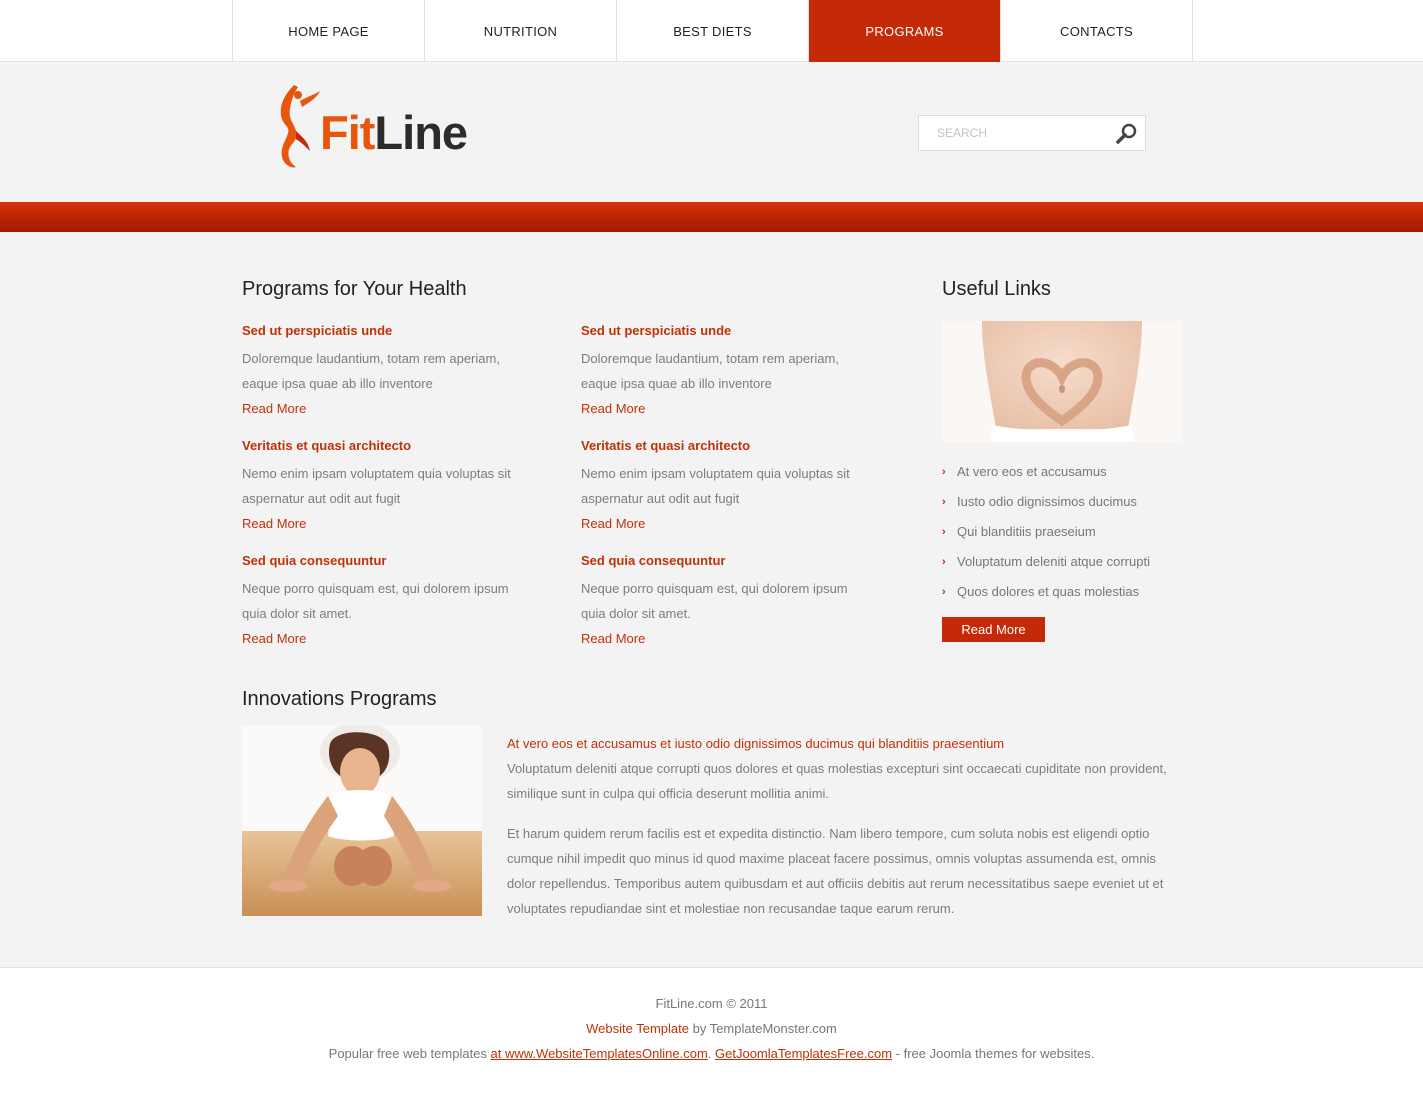  Describe the element at coordinates (1026, 531) in the screenshot. I see `useful-link-label: Qui blanditiis praeseium` at that location.